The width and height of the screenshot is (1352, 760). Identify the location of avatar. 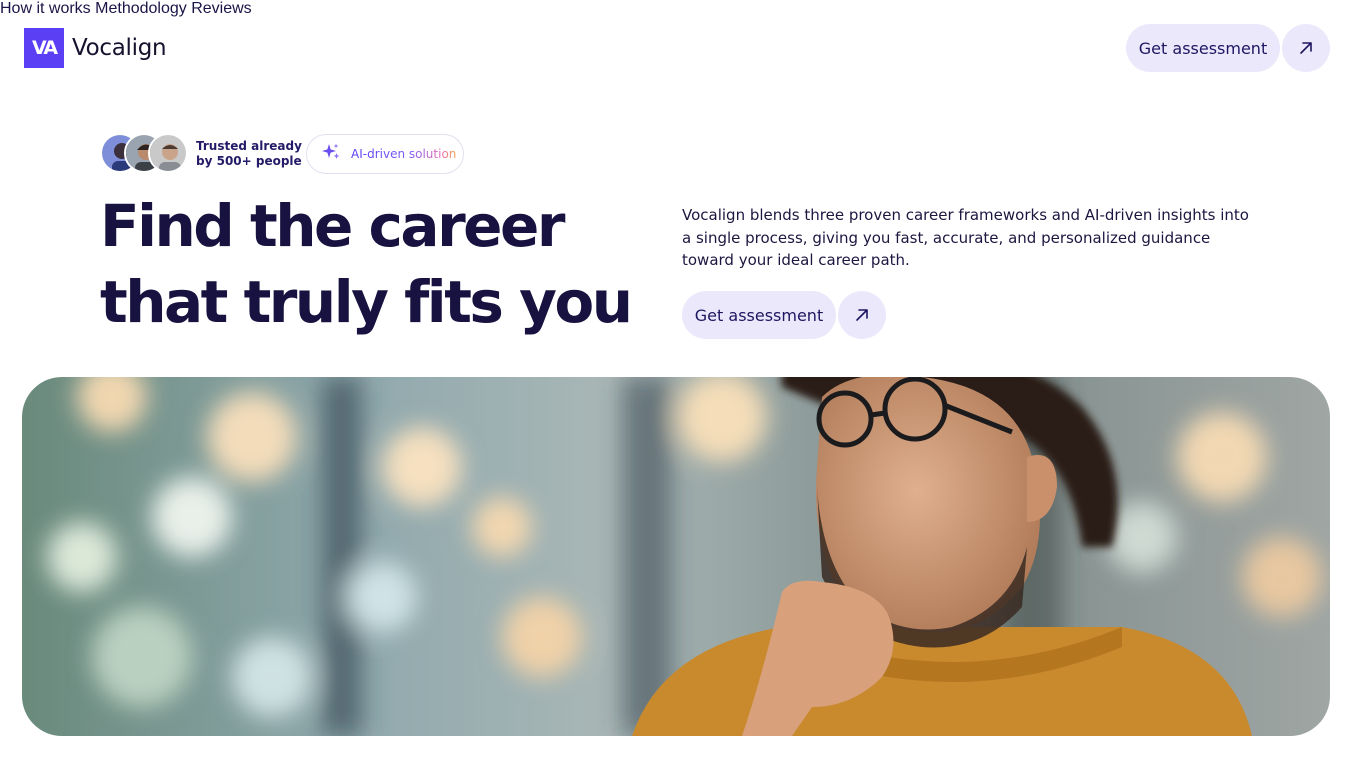
(168, 153).